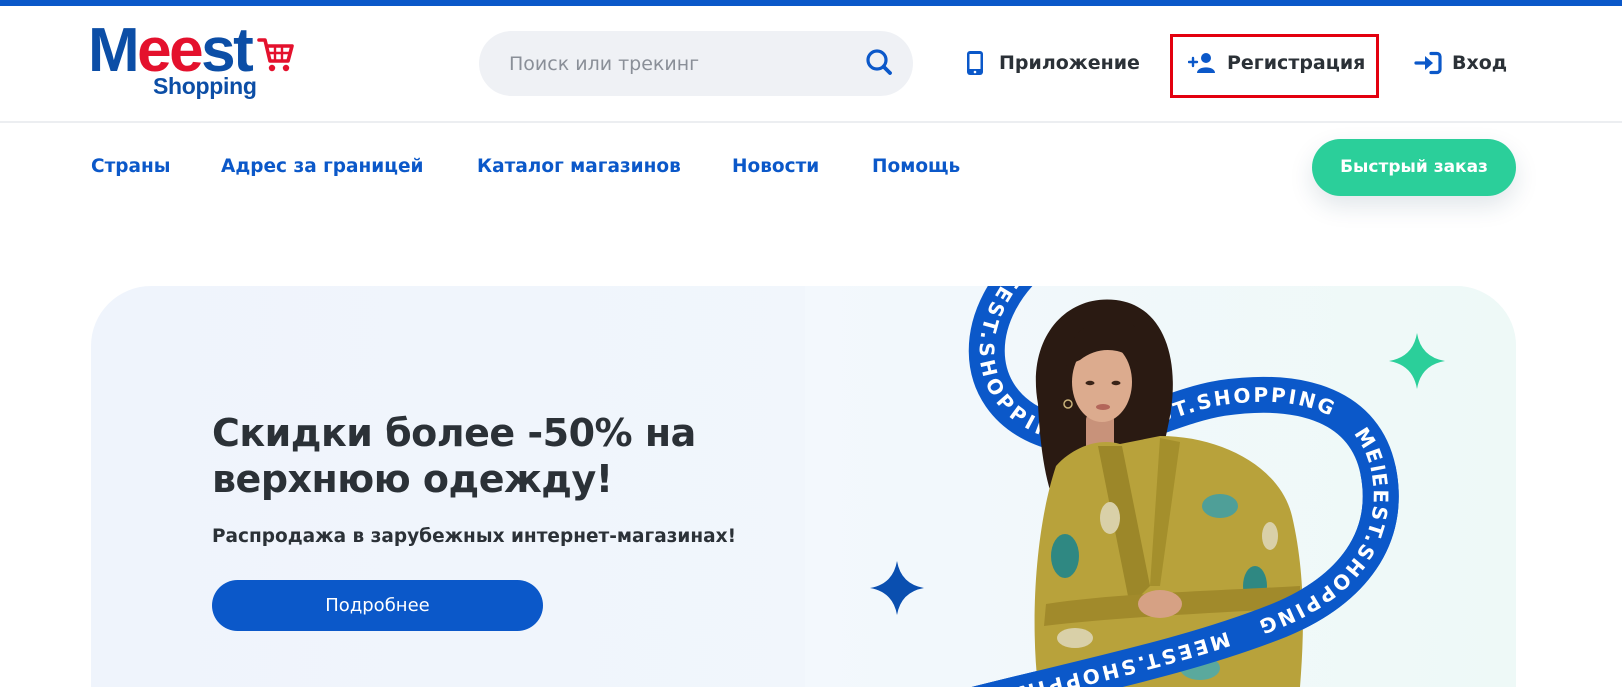 The height and width of the screenshot is (687, 1622). I want to click on add-user-icon, so click(1206, 63).